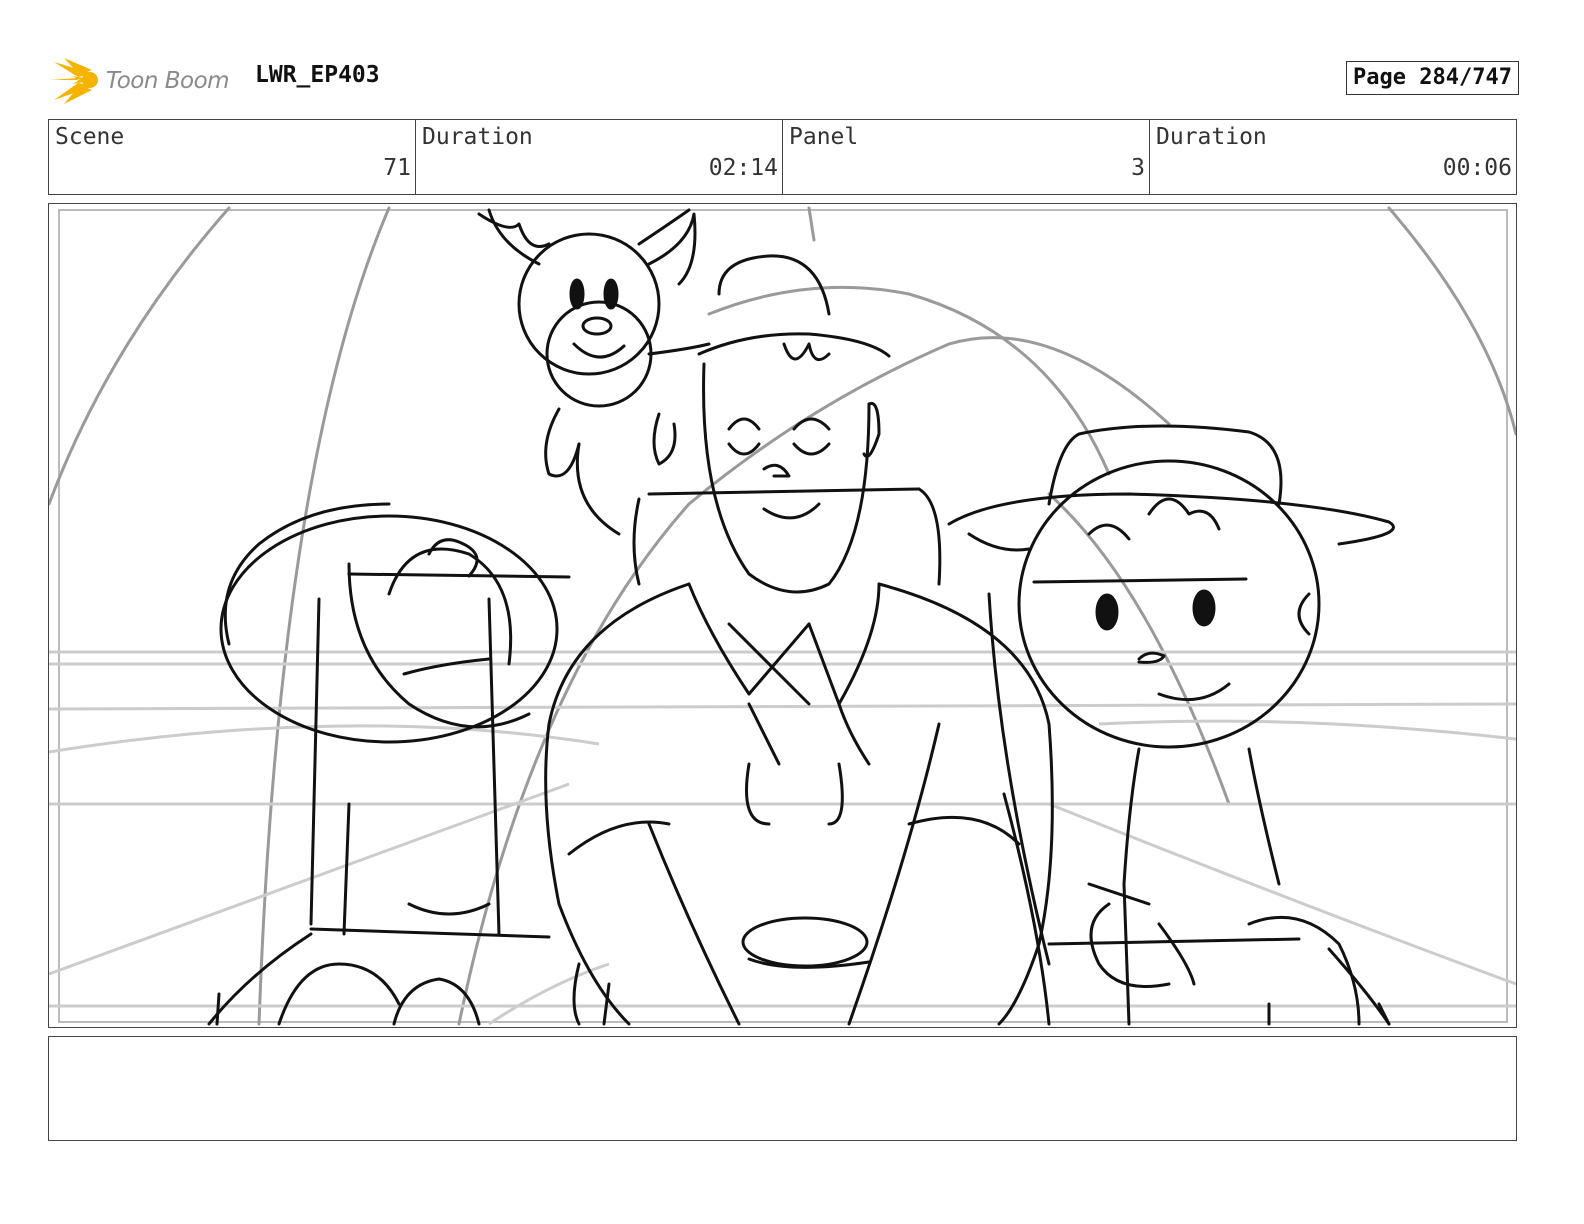 The height and width of the screenshot is (1224, 1584). I want to click on panel-label: Panel, so click(824, 137).